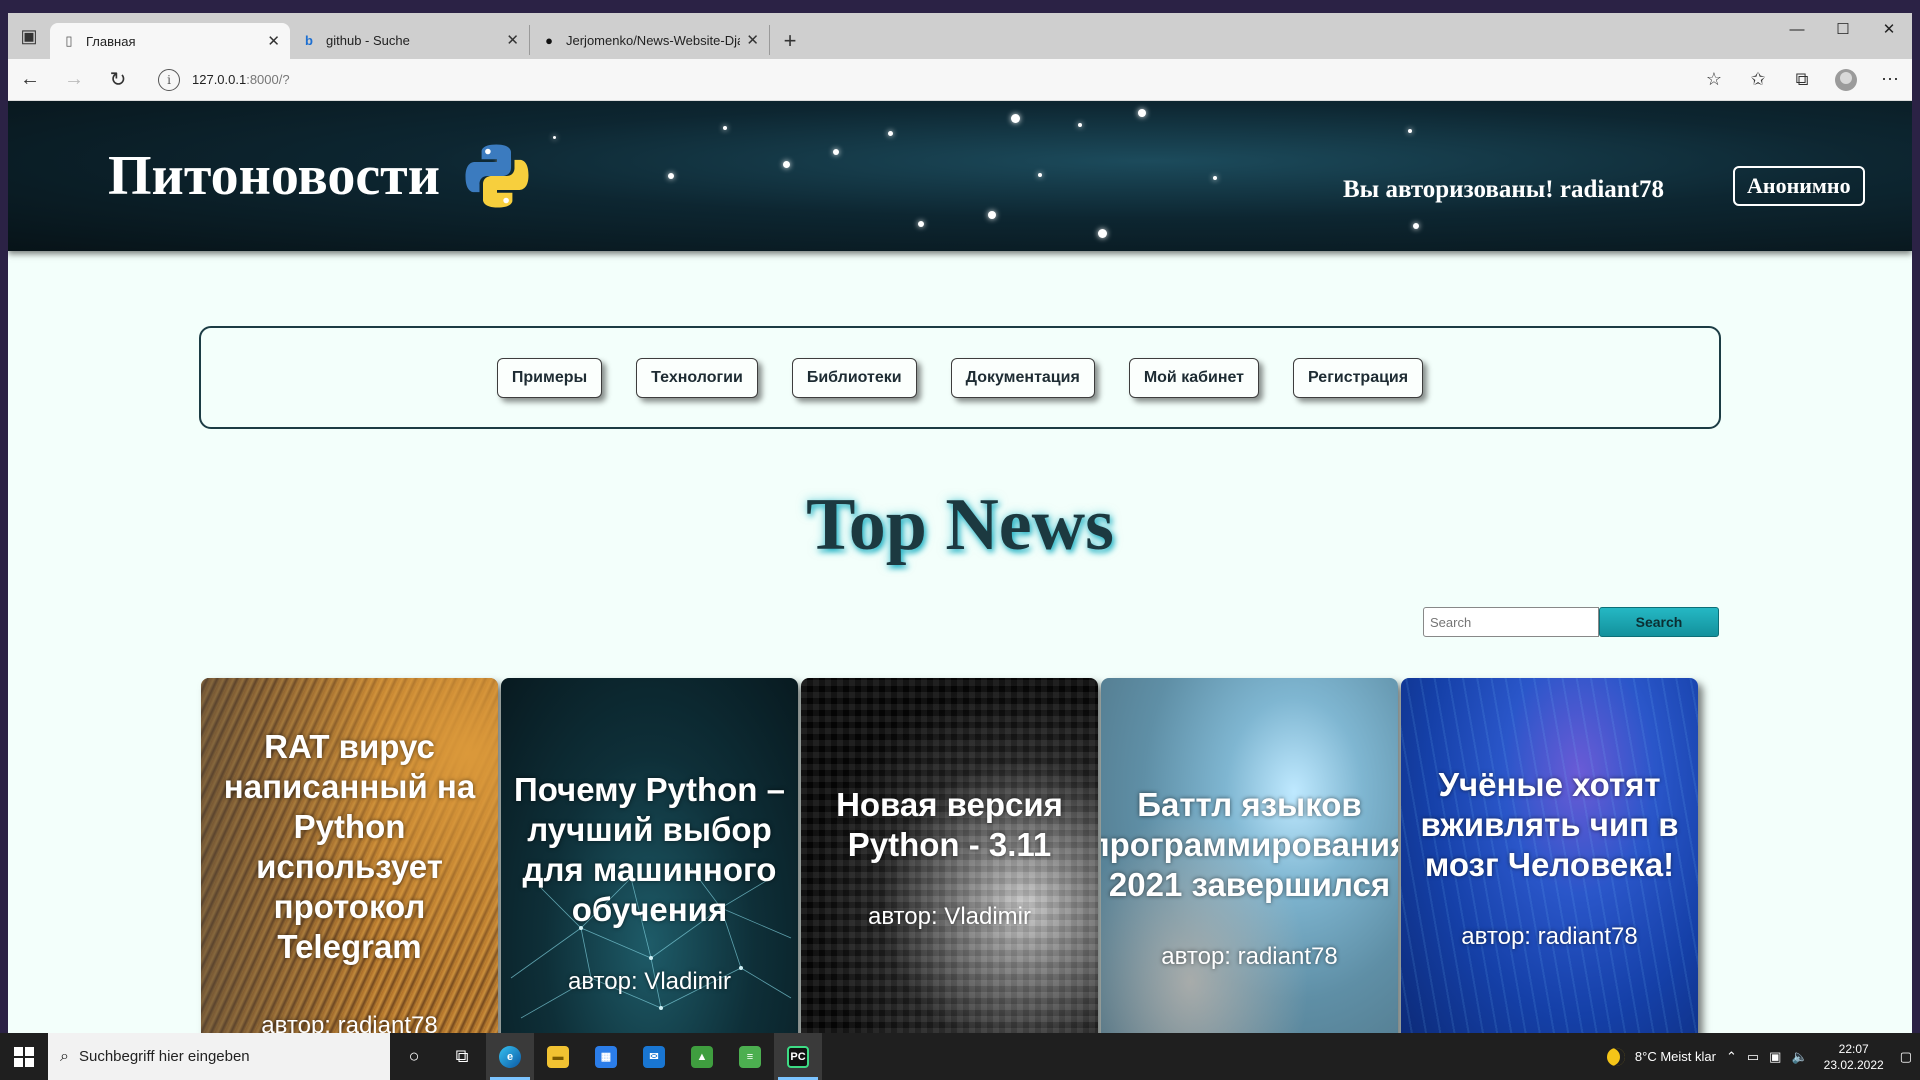  Describe the element at coordinates (111, 41) in the screenshot. I see `tab-title: Главная` at that location.